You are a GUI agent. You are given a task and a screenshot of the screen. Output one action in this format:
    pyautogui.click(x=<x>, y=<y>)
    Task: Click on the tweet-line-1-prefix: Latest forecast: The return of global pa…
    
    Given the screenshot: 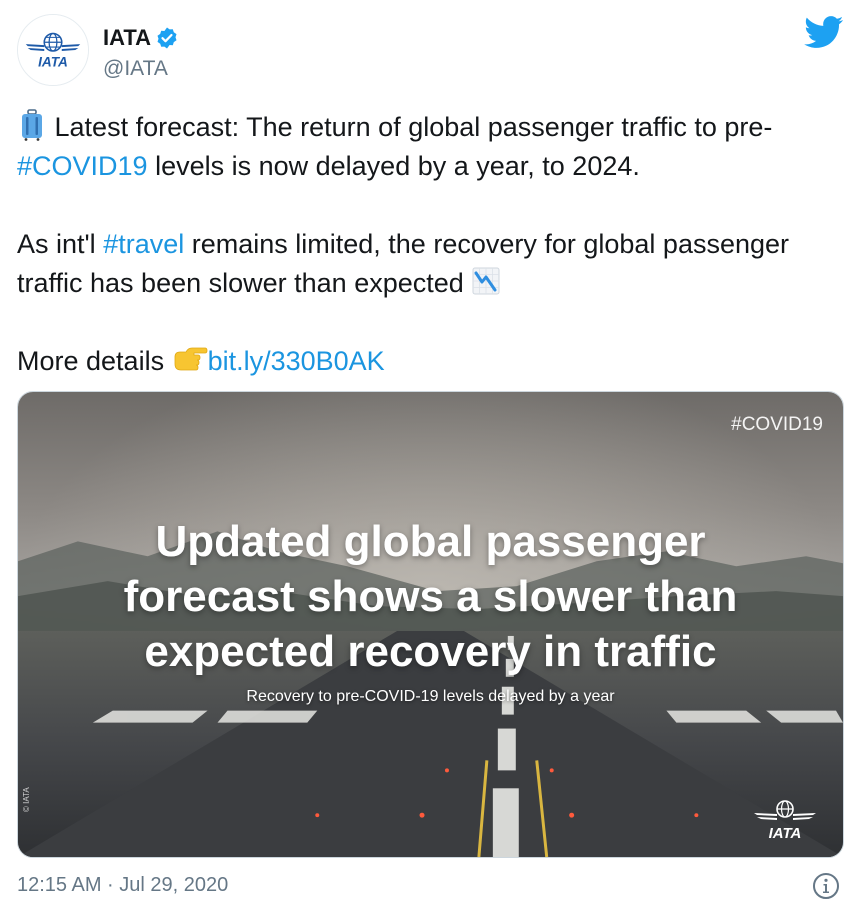 What is the action you would take?
    pyautogui.click(x=413, y=127)
    